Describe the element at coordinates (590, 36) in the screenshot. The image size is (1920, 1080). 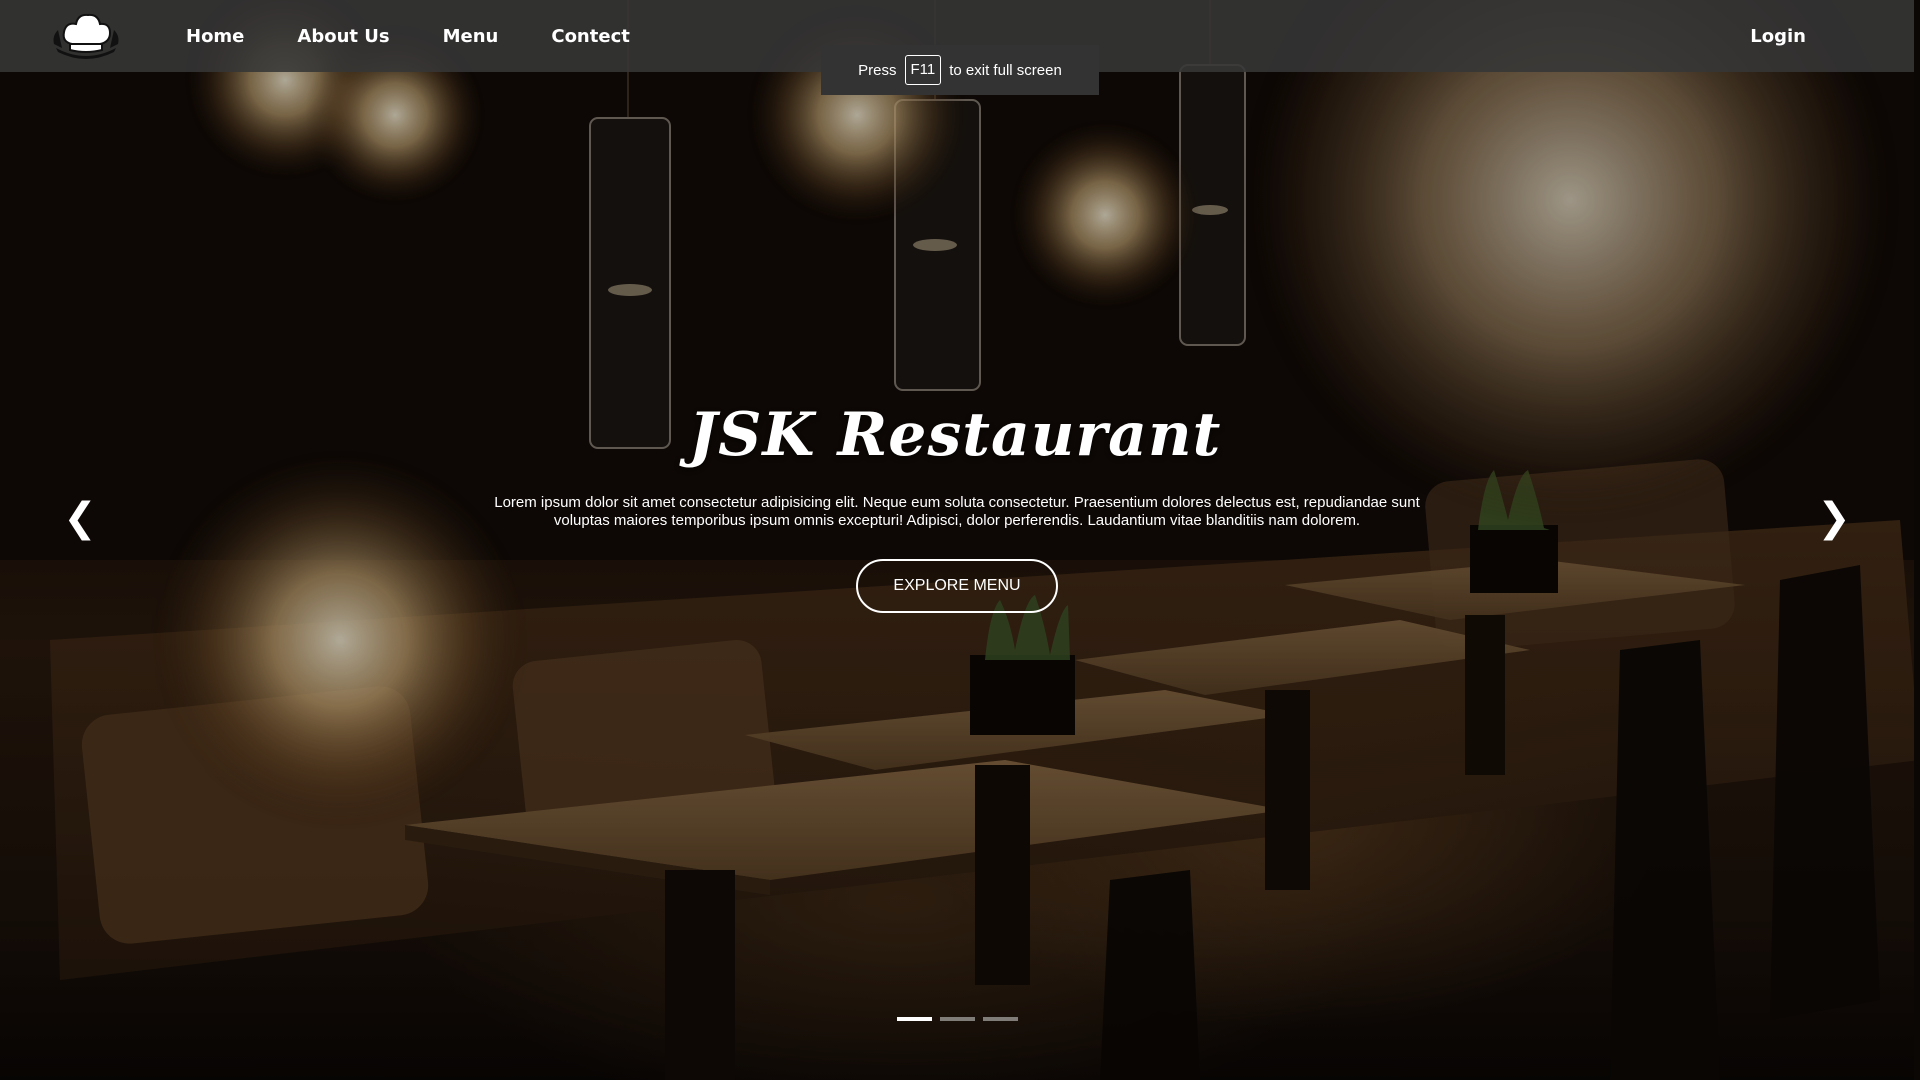
I see `nav-link-contact: Contect` at that location.